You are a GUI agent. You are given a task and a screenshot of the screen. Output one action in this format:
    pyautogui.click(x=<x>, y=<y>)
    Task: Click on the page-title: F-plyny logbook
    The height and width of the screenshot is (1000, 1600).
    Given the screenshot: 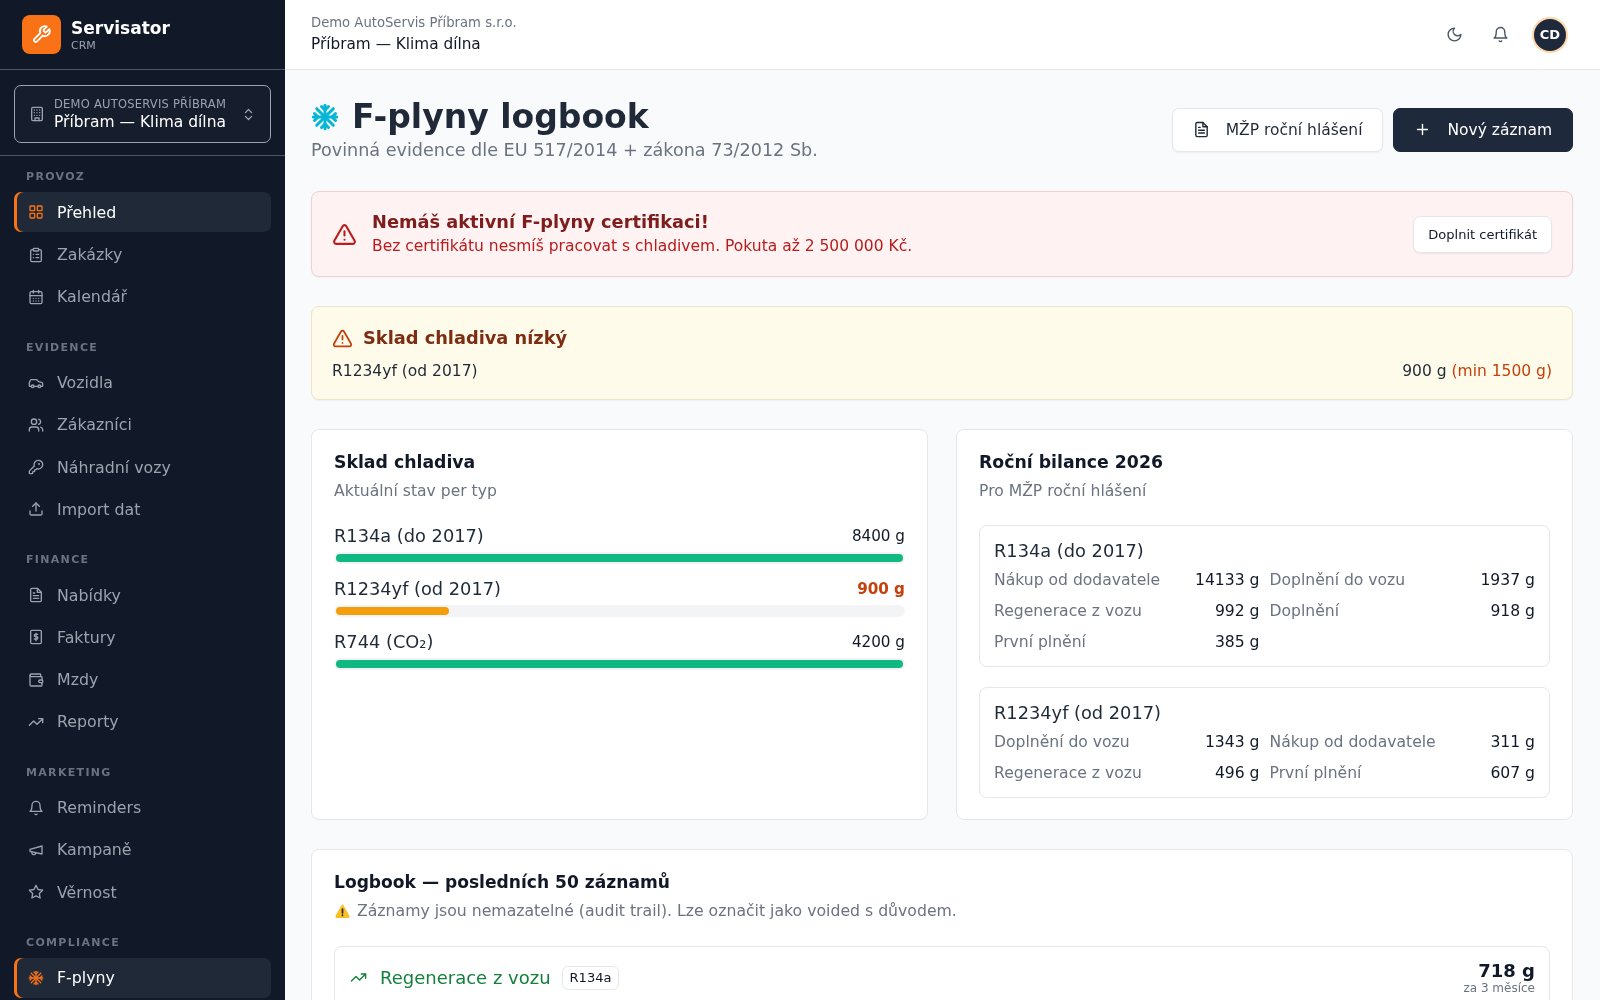 What is the action you would take?
    pyautogui.click(x=500, y=117)
    